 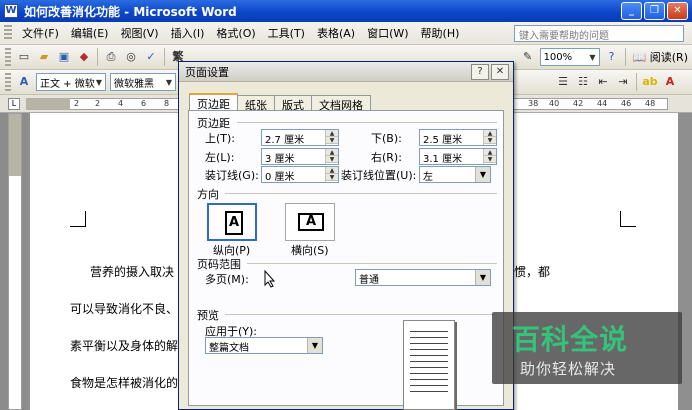 What do you see at coordinates (480, 72) in the screenshot?
I see `dialog-help-button: ?` at bounding box center [480, 72].